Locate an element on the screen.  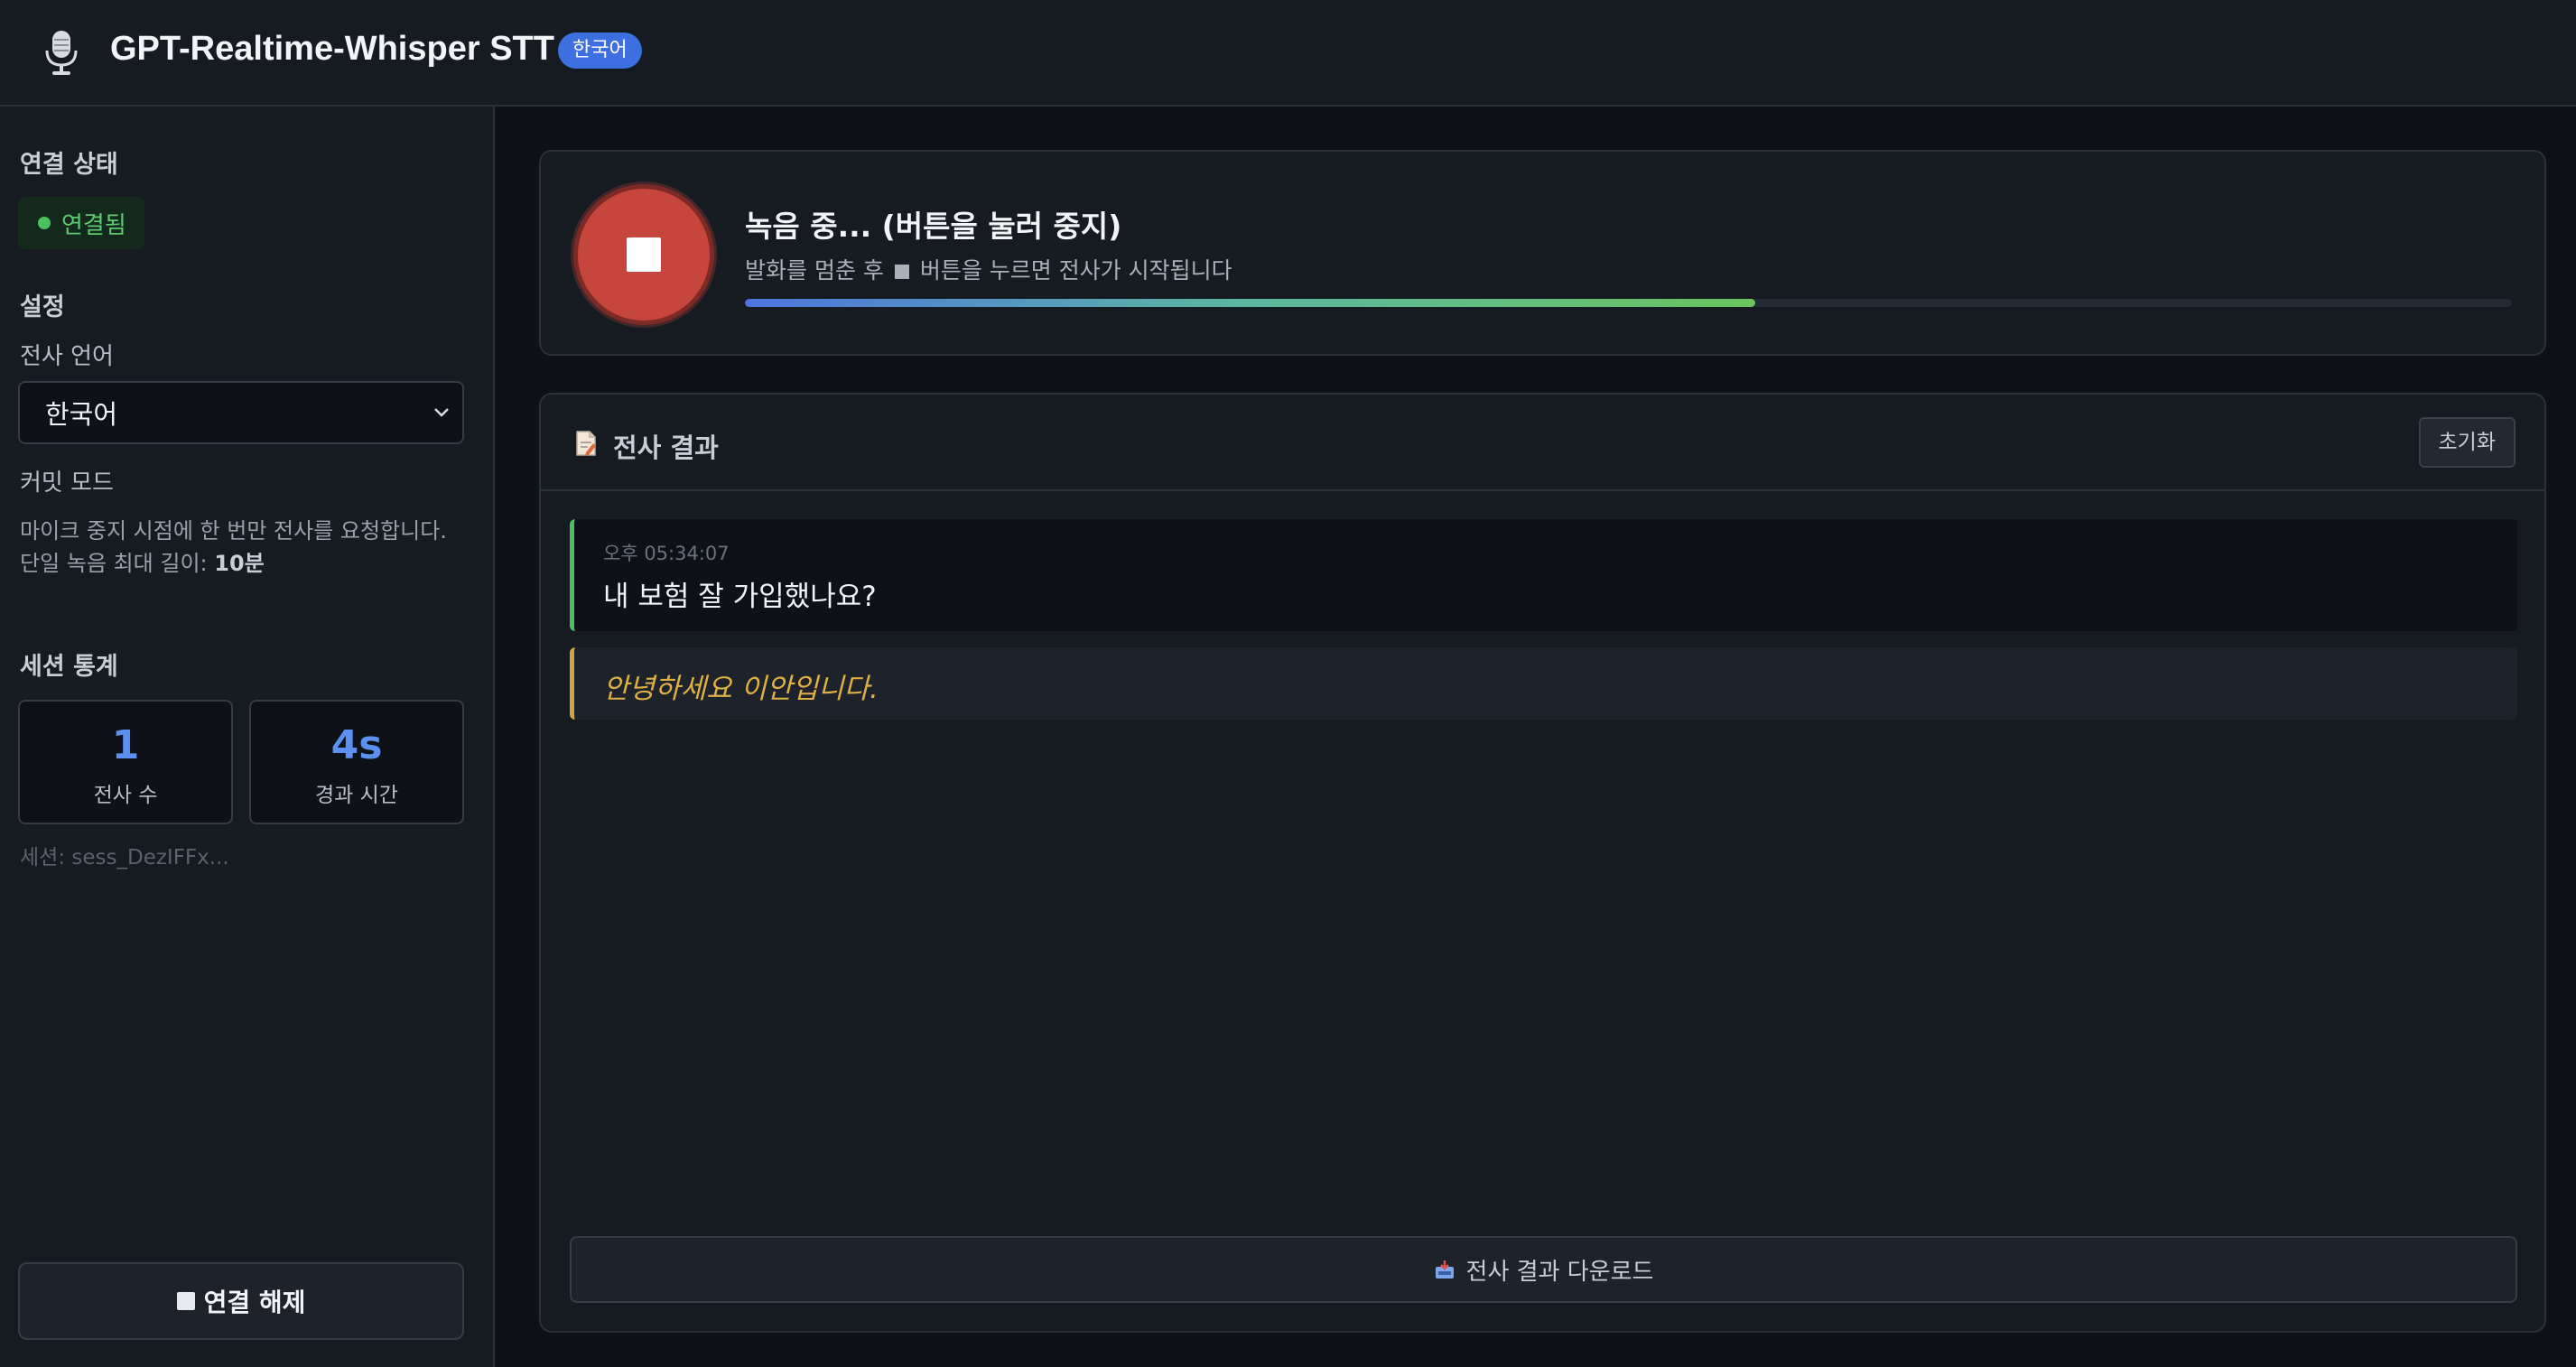
app-header: GPT-Realtime-Whisper STT 한국어 is located at coordinates (1288, 53).